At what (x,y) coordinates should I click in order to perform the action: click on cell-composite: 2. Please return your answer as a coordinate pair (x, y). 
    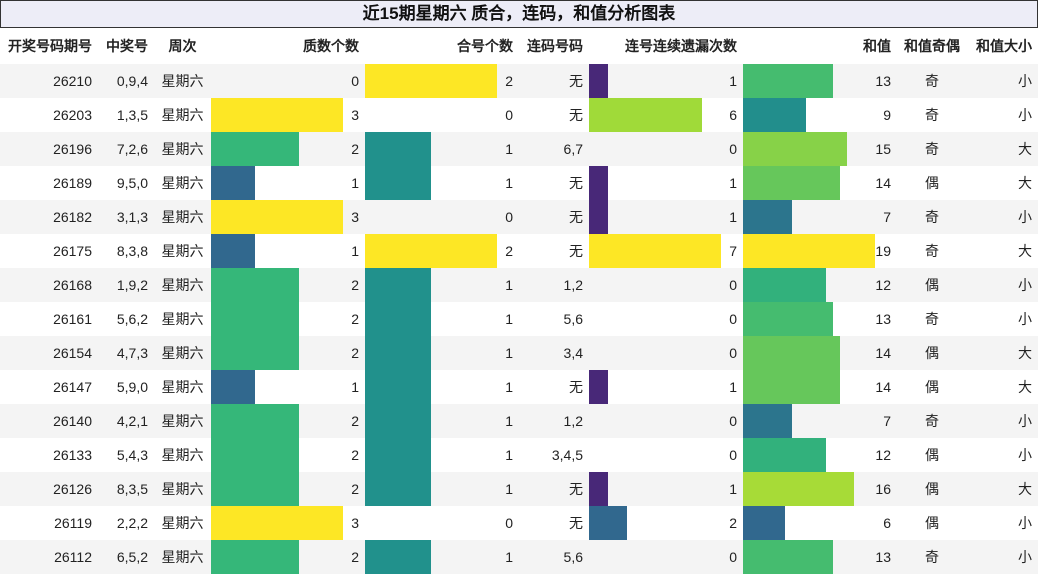
    Looking at the image, I should click on (442, 81).